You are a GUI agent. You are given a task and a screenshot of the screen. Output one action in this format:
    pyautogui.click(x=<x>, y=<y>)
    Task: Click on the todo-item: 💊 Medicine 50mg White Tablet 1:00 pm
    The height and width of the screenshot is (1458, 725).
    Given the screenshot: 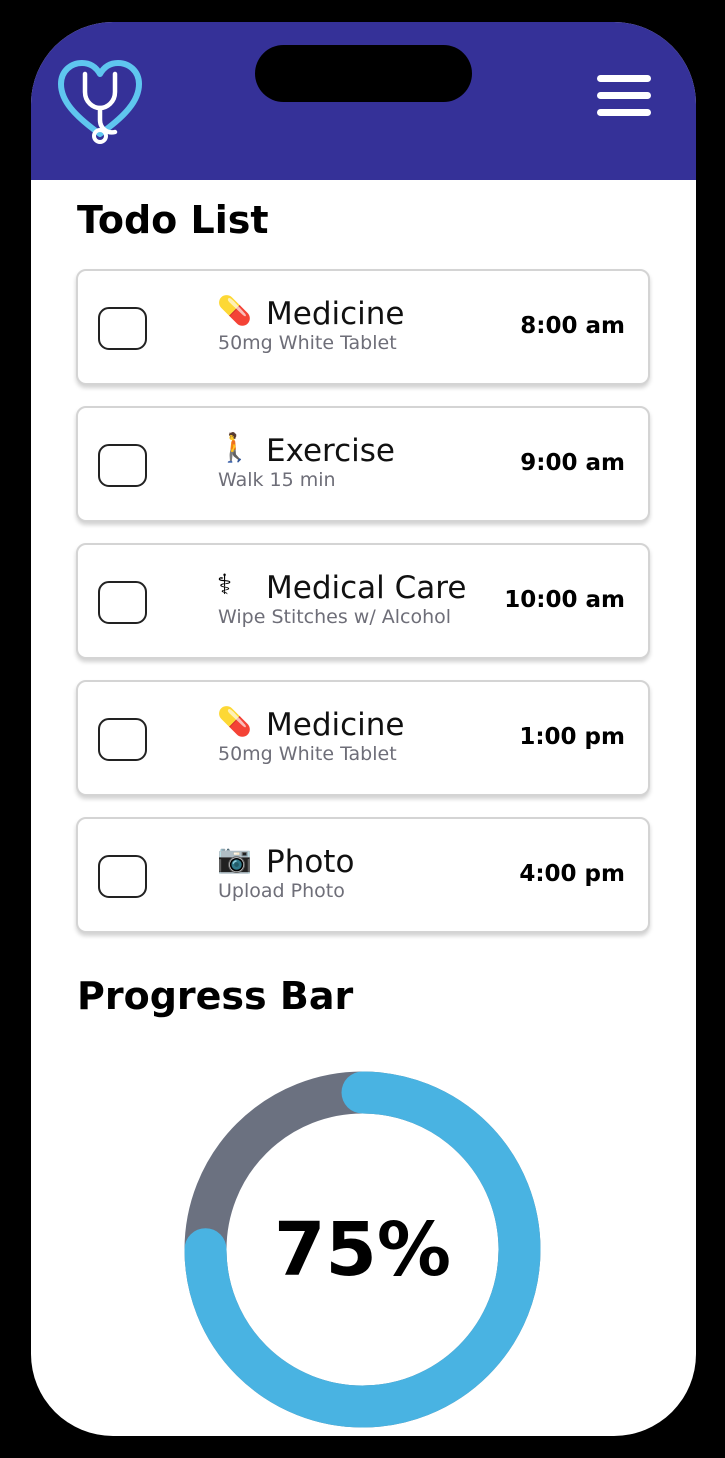 What is the action you would take?
    pyautogui.click(x=363, y=738)
    